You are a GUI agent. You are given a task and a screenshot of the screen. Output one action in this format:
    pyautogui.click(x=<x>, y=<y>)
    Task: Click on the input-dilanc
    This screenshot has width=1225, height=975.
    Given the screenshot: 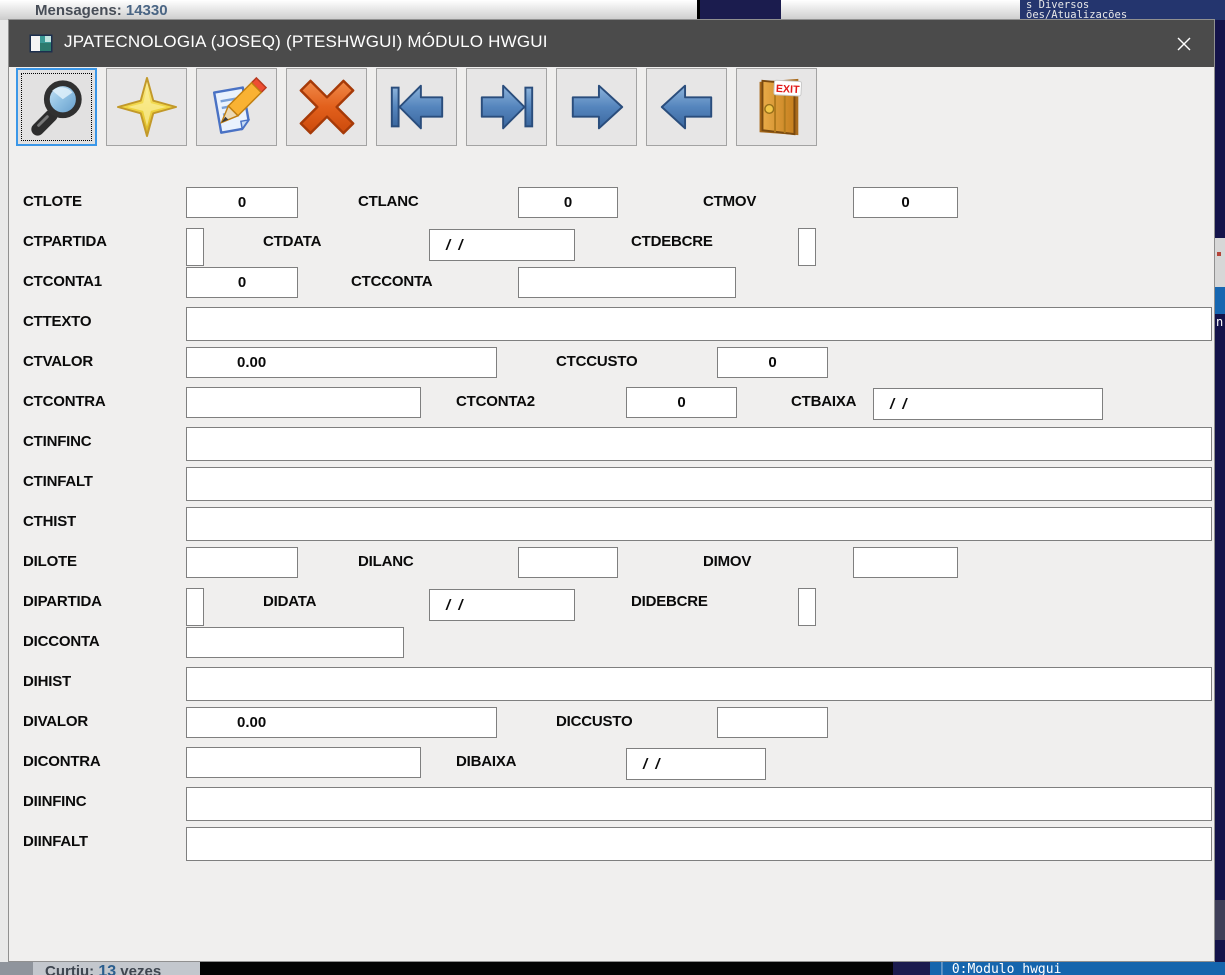 What is the action you would take?
    pyautogui.click(x=568, y=562)
    